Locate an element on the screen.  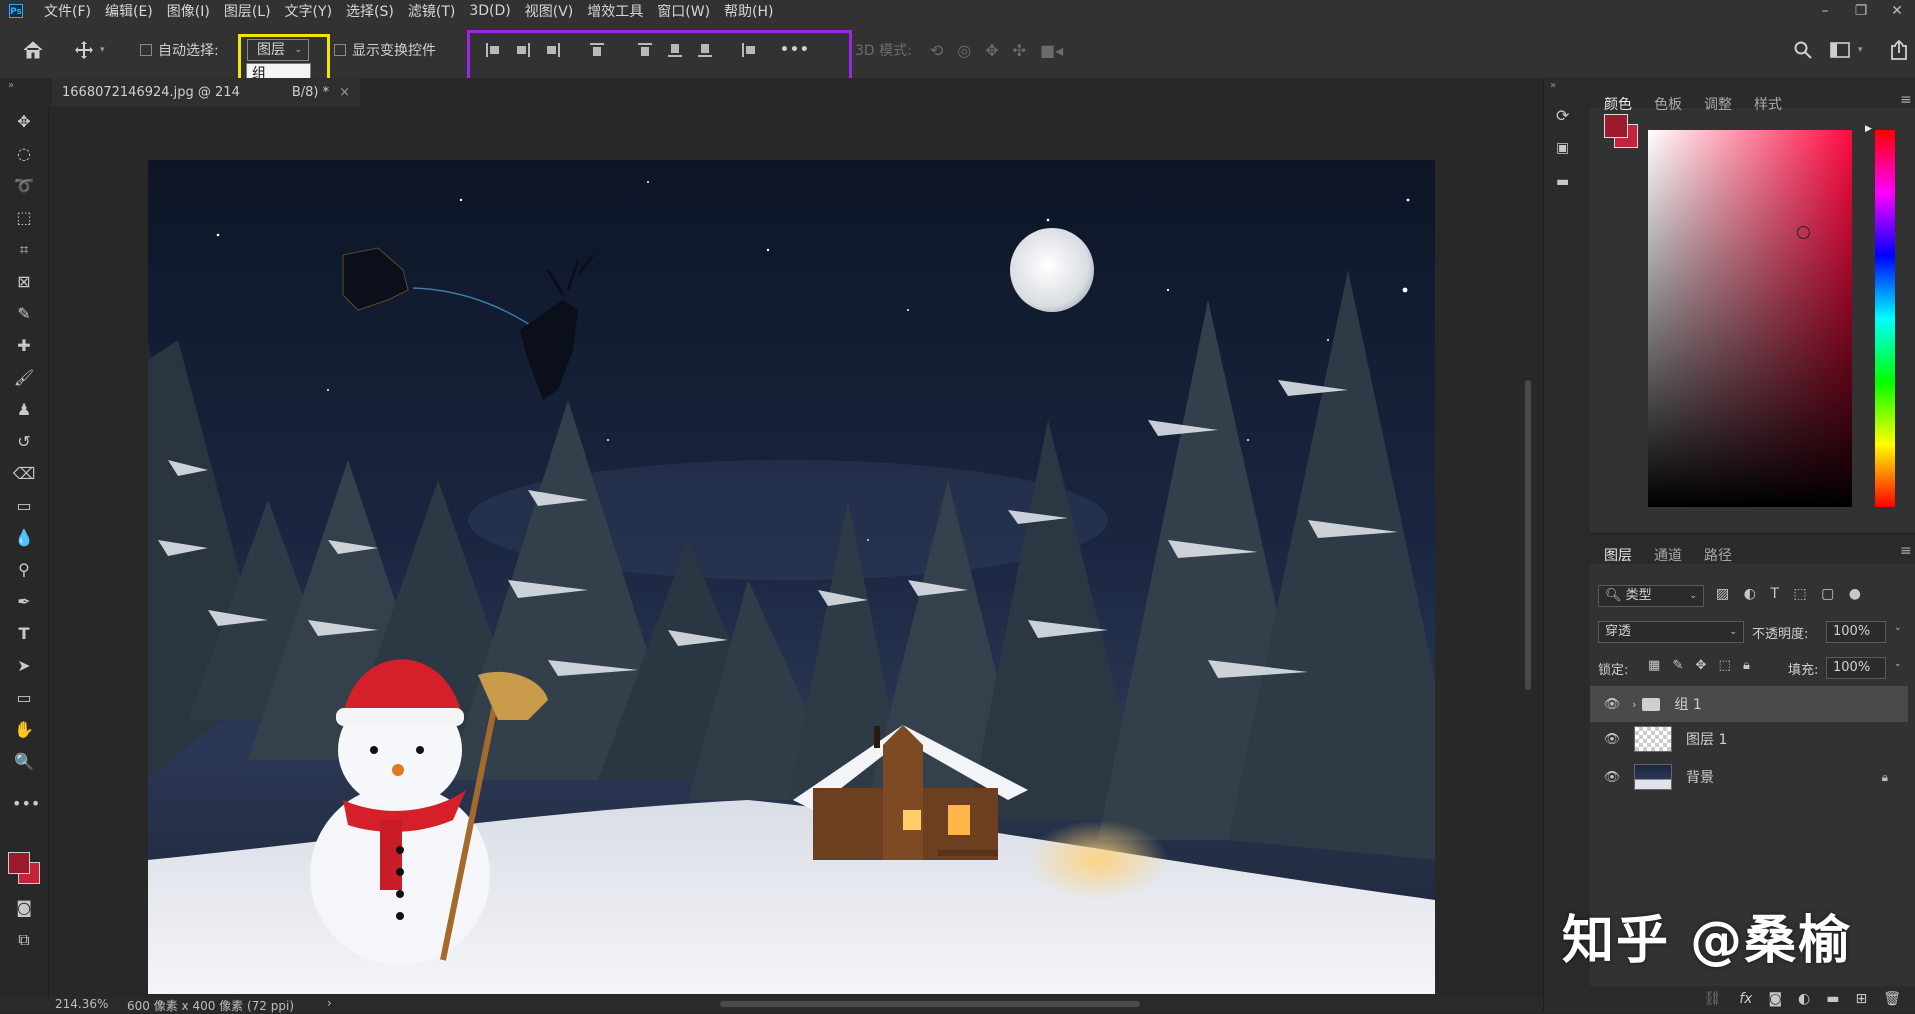
screen-mode-icon: ⧉ is located at coordinates (24, 940).